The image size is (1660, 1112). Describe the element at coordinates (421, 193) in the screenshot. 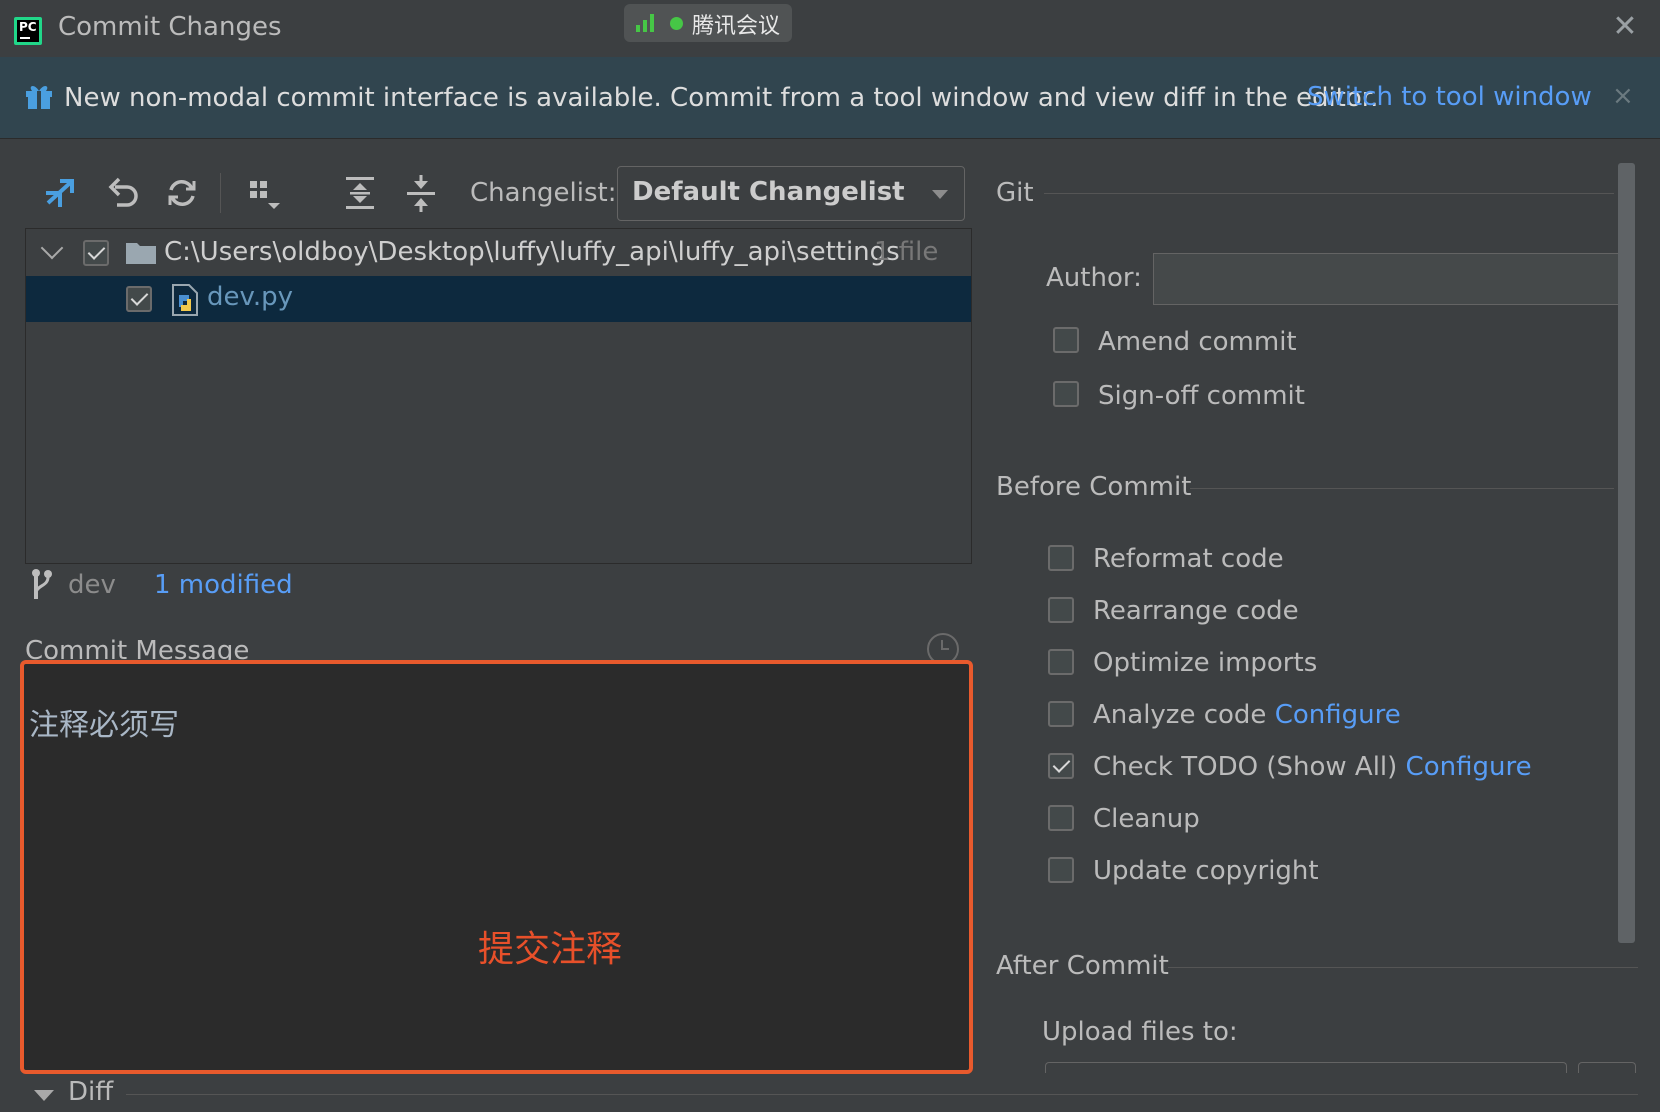

I see `collapse-all-icon` at that location.